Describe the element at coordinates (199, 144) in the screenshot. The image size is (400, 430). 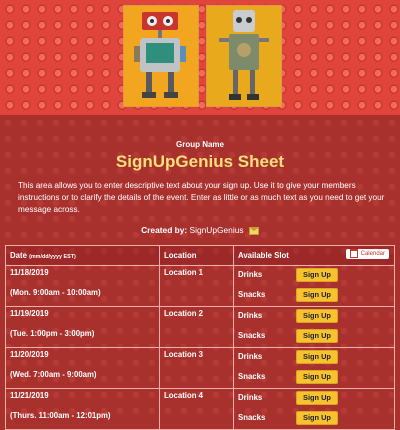
I see `group-name: Group Name` at that location.